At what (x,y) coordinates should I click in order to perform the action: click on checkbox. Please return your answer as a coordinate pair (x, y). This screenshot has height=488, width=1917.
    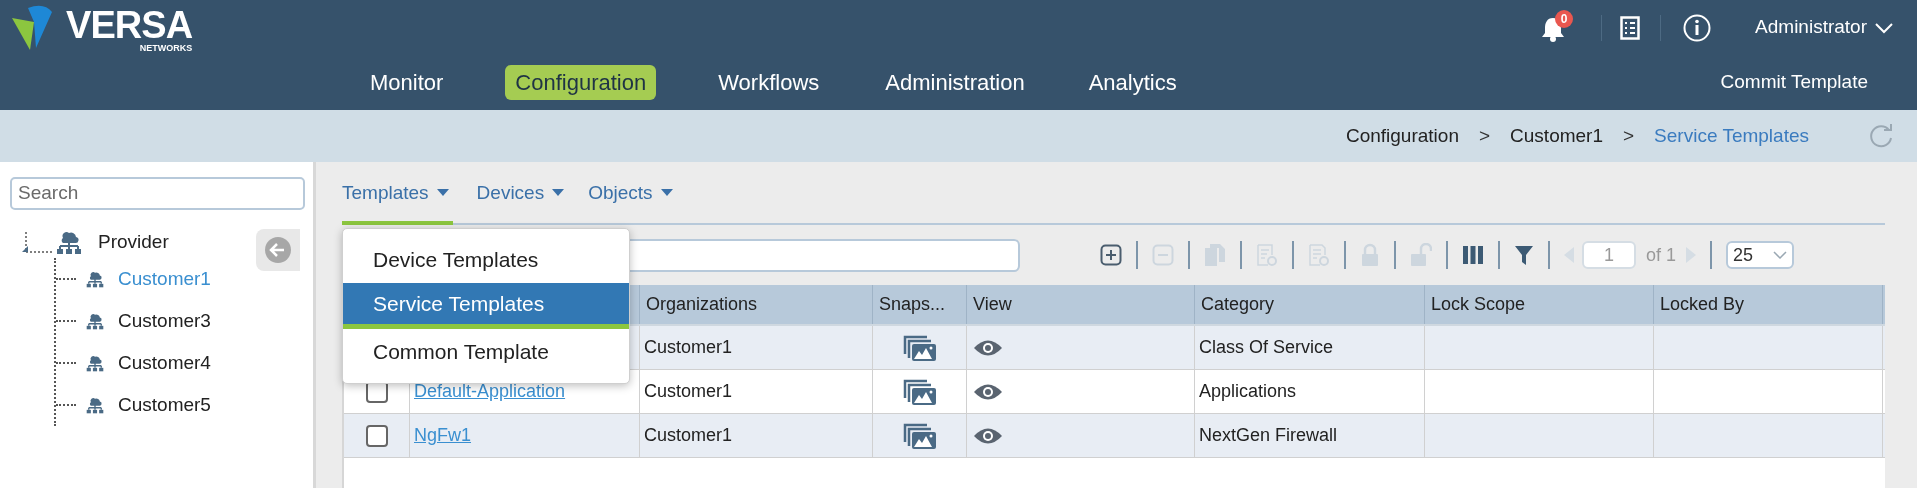
    Looking at the image, I should click on (376, 435).